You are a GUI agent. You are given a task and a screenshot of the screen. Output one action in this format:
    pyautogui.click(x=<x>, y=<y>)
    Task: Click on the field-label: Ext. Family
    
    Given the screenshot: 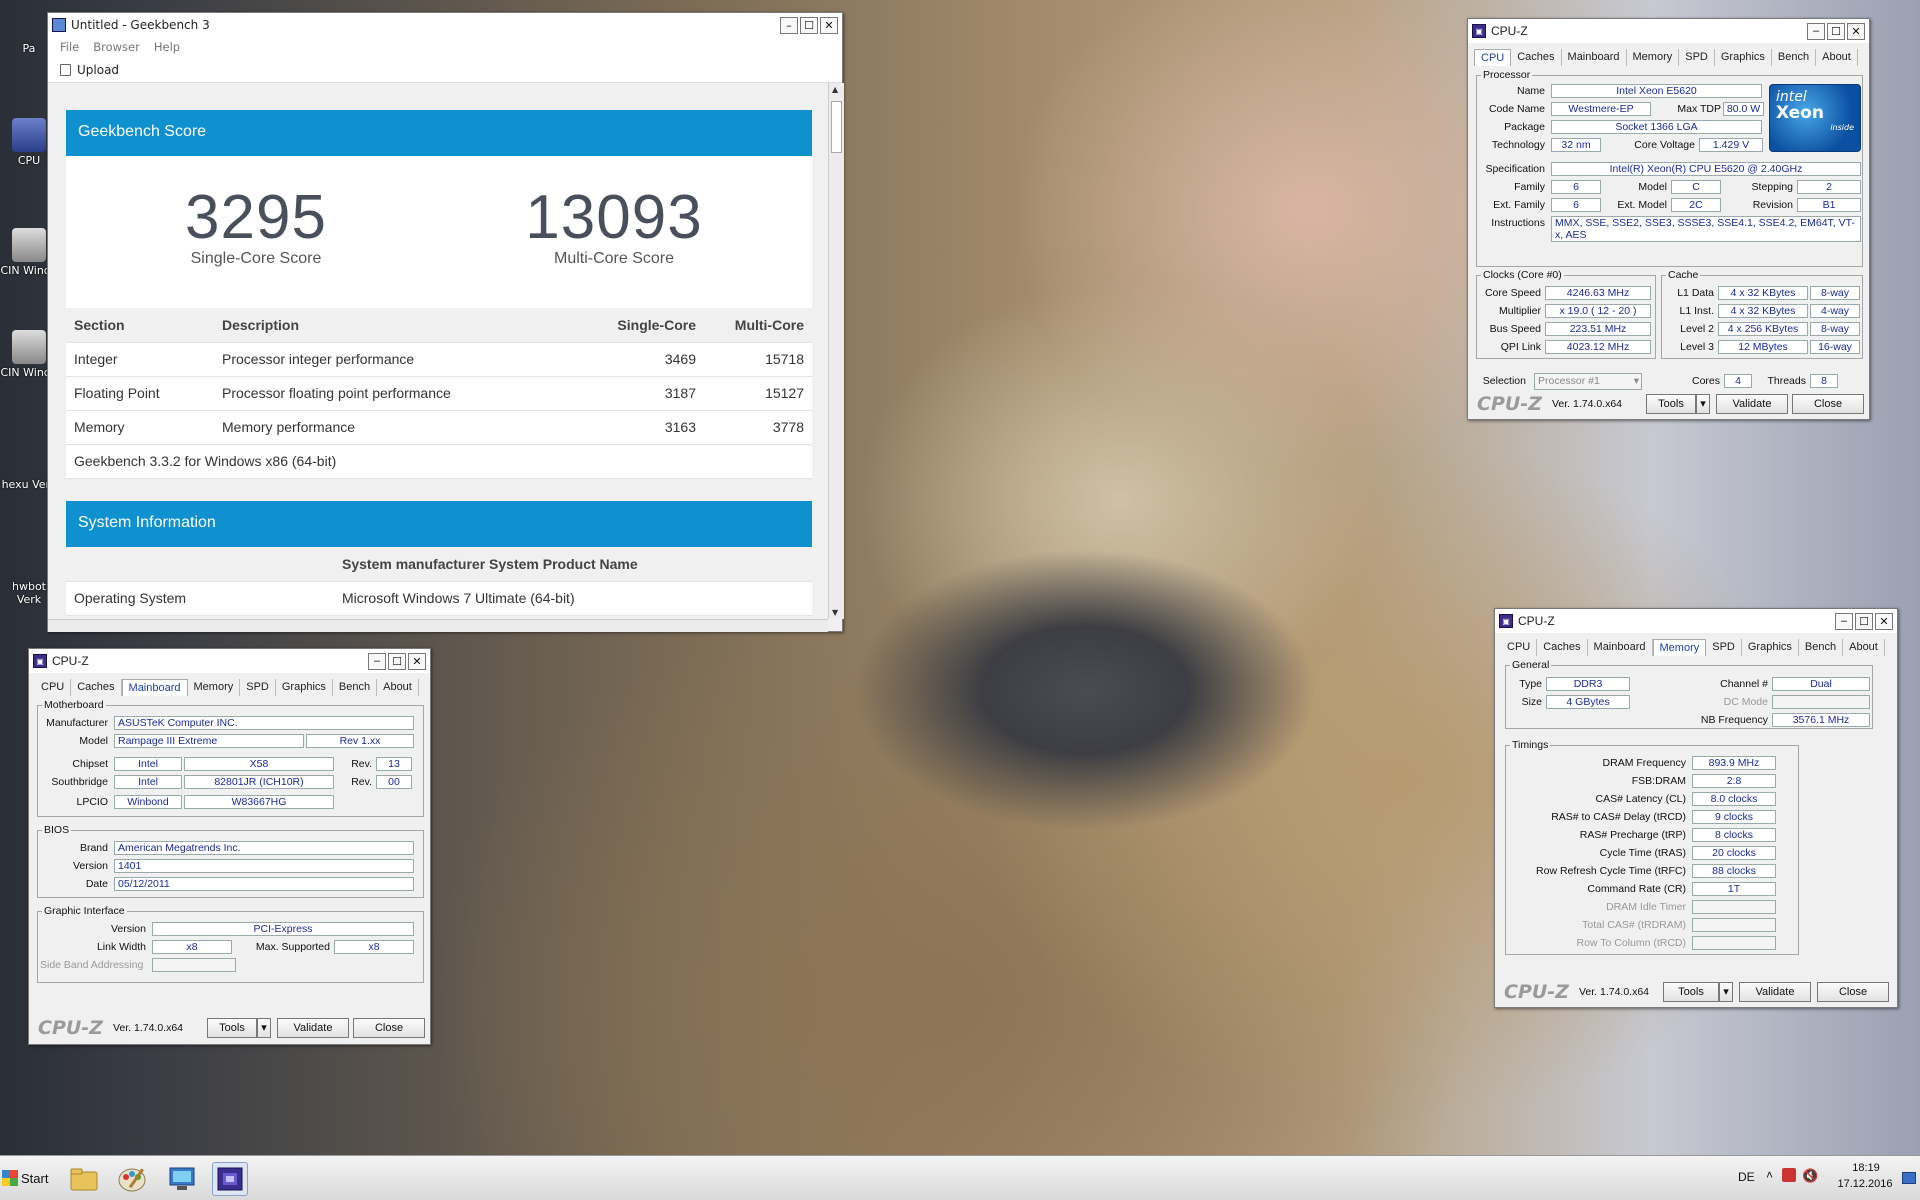 What is the action you would take?
    pyautogui.click(x=1519, y=205)
    